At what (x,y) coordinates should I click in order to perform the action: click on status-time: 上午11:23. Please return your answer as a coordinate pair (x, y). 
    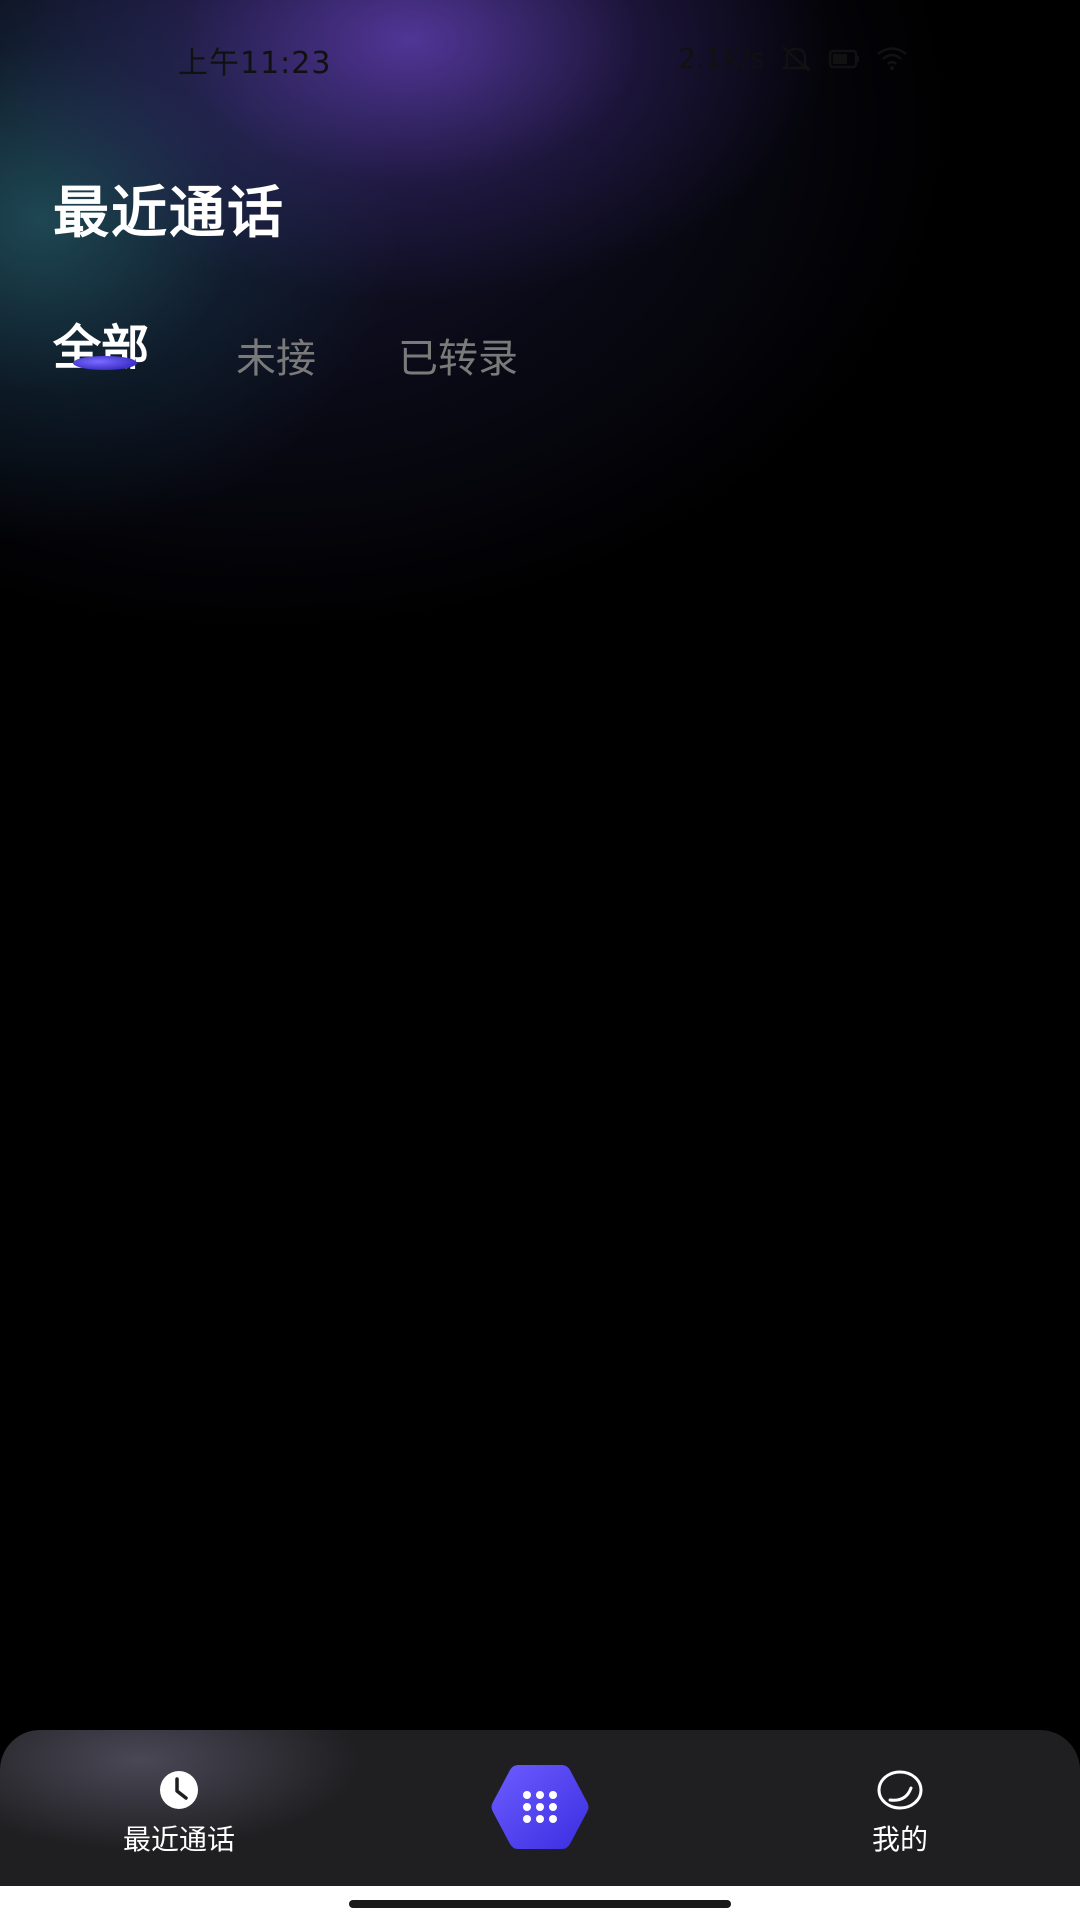
    Looking at the image, I should click on (255, 63).